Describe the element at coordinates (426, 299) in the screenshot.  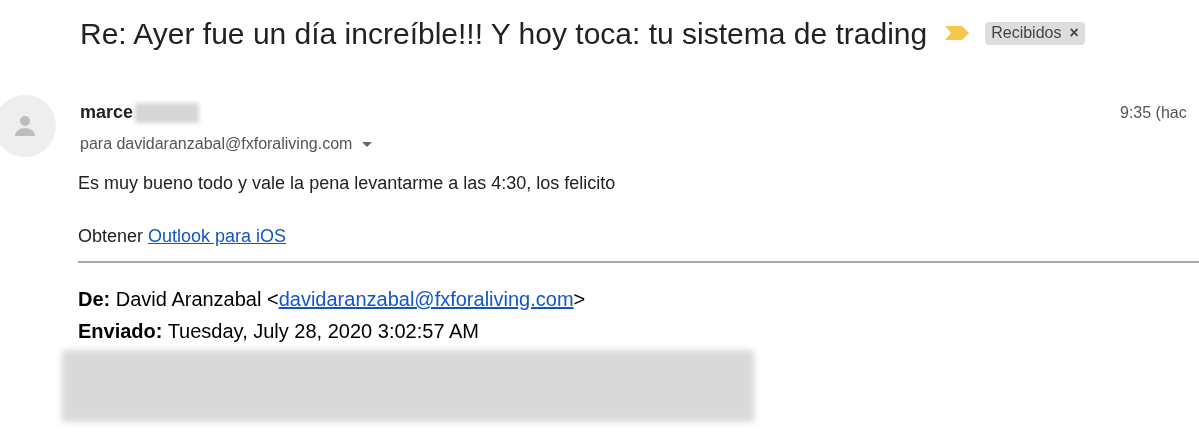
I see `email-link: davidaranzabal@fxforaliving.com` at that location.